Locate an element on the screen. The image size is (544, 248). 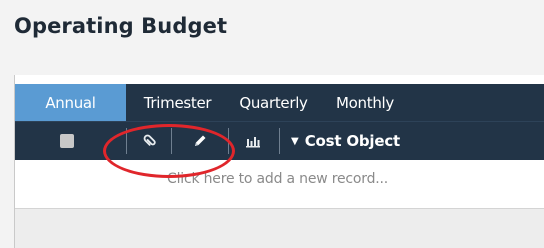
tab-annual: Annual is located at coordinates (70, 102).